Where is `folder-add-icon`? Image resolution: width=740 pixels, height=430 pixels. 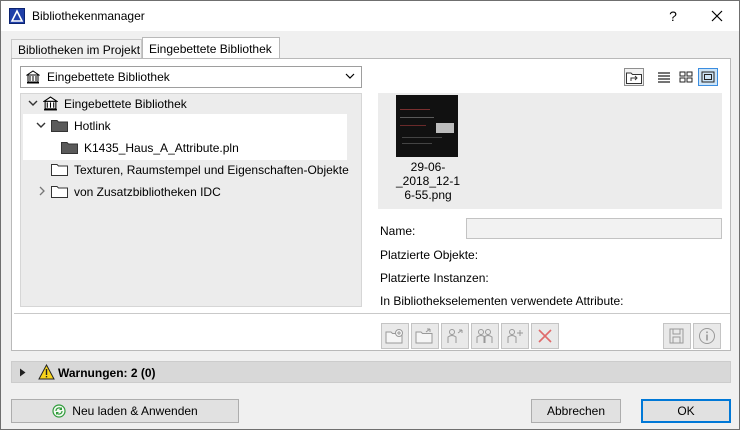 folder-add-icon is located at coordinates (394, 336).